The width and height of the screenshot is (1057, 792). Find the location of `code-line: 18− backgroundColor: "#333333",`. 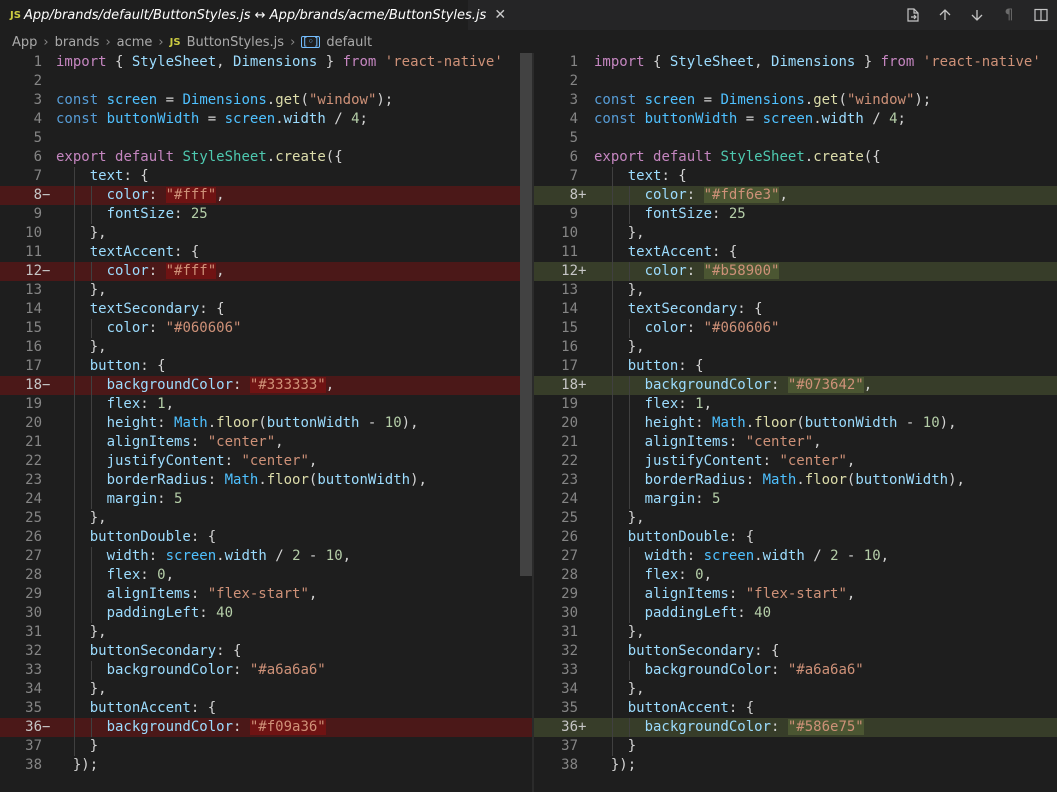

code-line: 18− backgroundColor: "#333333", is located at coordinates (266, 385).